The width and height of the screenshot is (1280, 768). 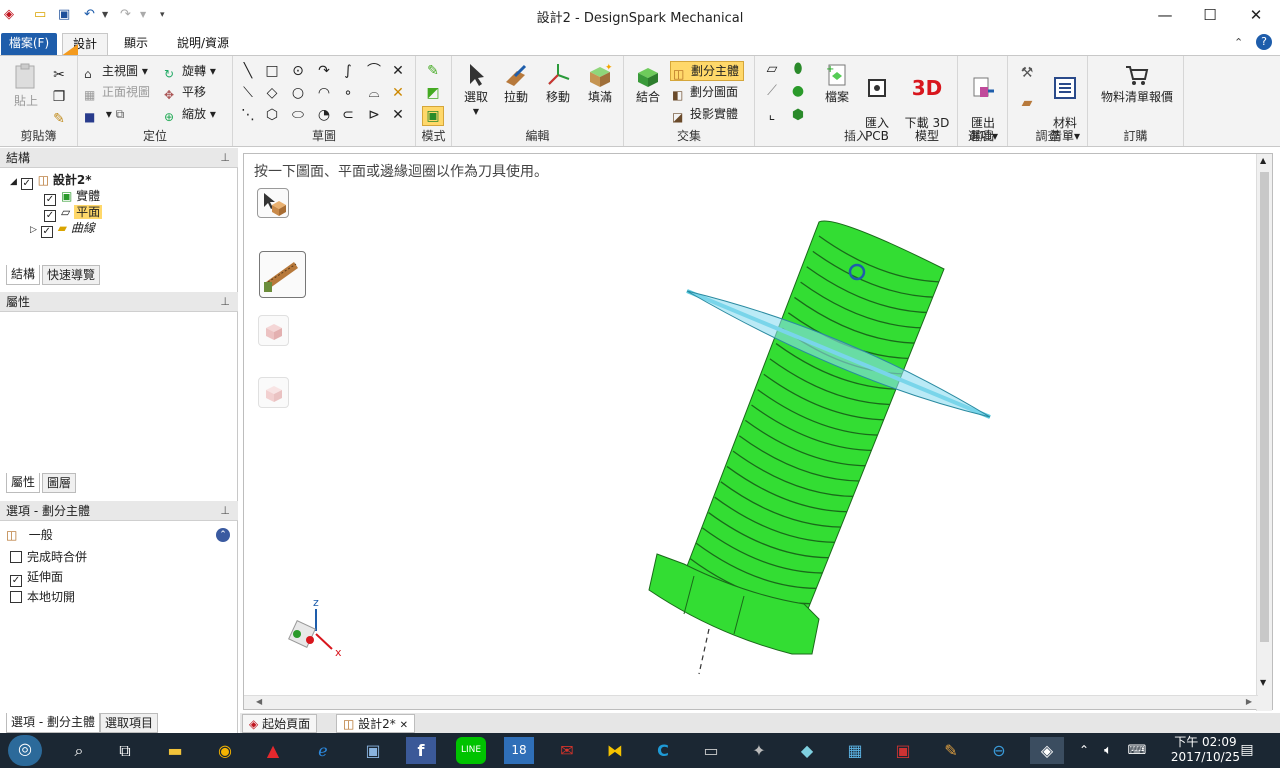 I want to click on designspark-taskbar-icon: ◈, so click(x=1047, y=750).